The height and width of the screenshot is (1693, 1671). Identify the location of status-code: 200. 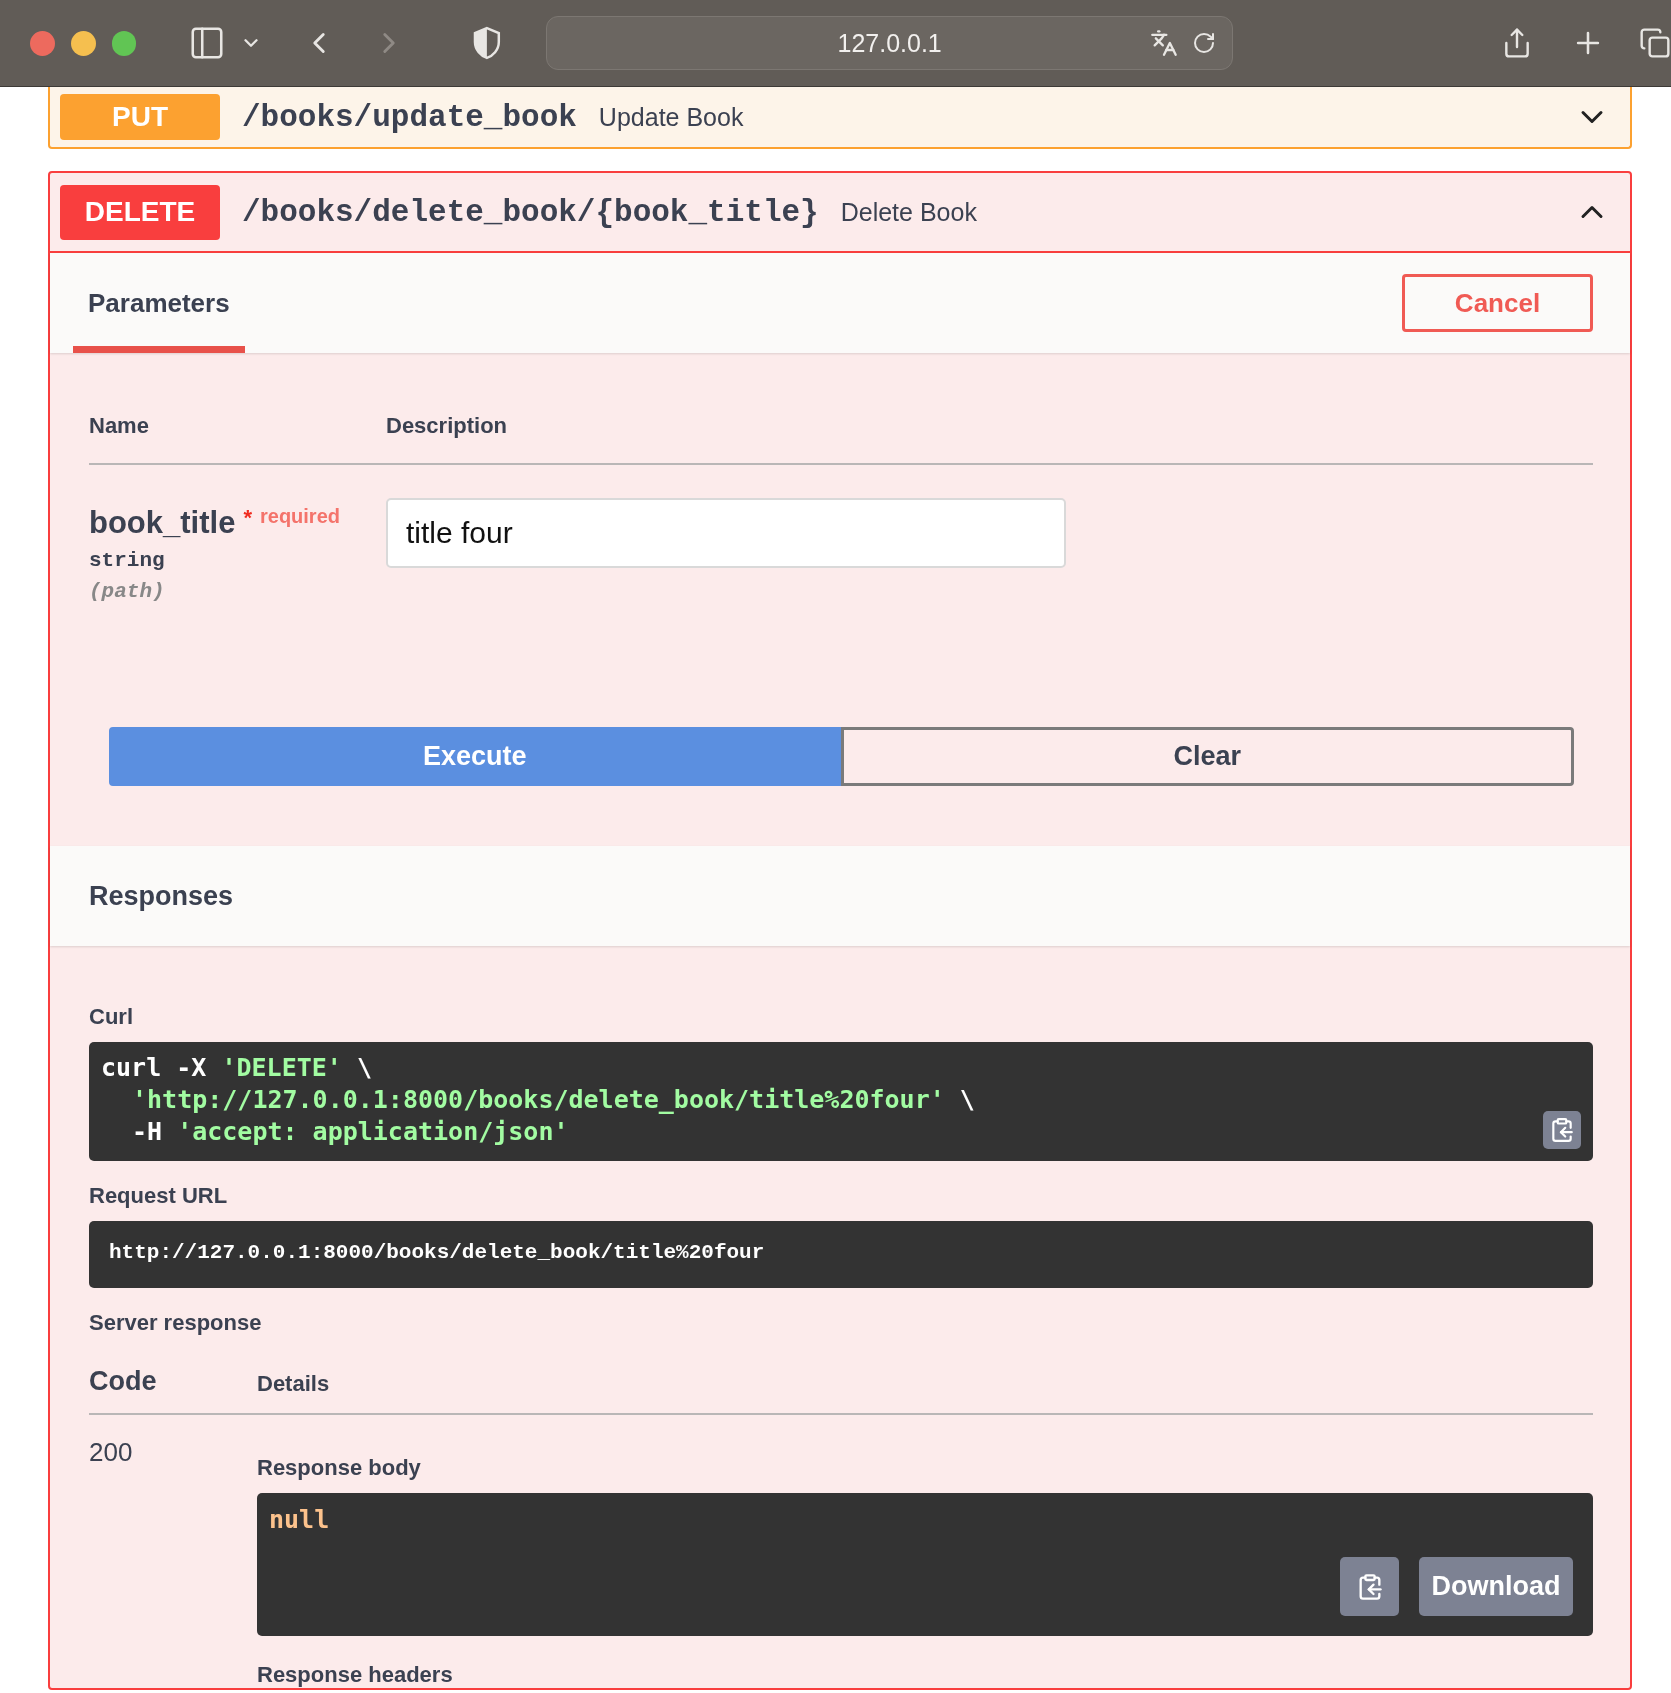
(111, 1452).